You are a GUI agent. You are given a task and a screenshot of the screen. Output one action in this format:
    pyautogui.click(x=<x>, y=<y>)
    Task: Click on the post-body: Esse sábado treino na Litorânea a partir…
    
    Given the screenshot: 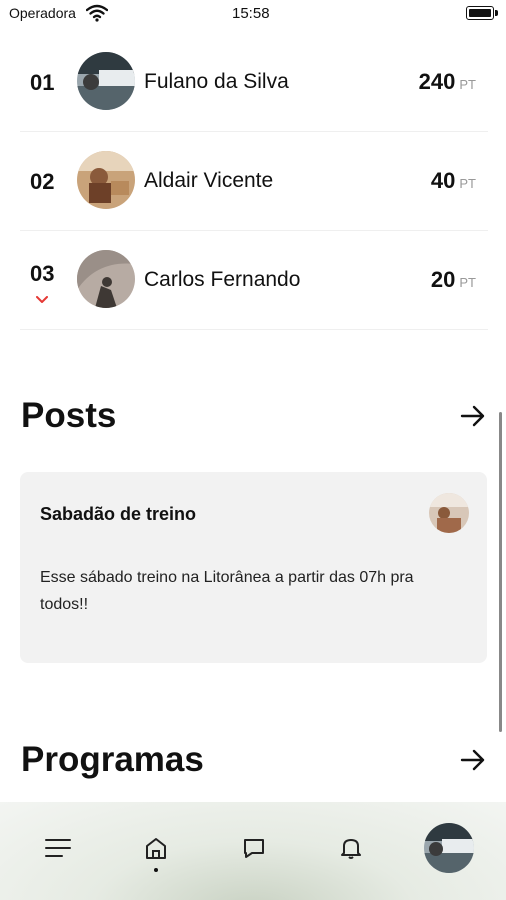 What is the action you would take?
    pyautogui.click(x=227, y=591)
    